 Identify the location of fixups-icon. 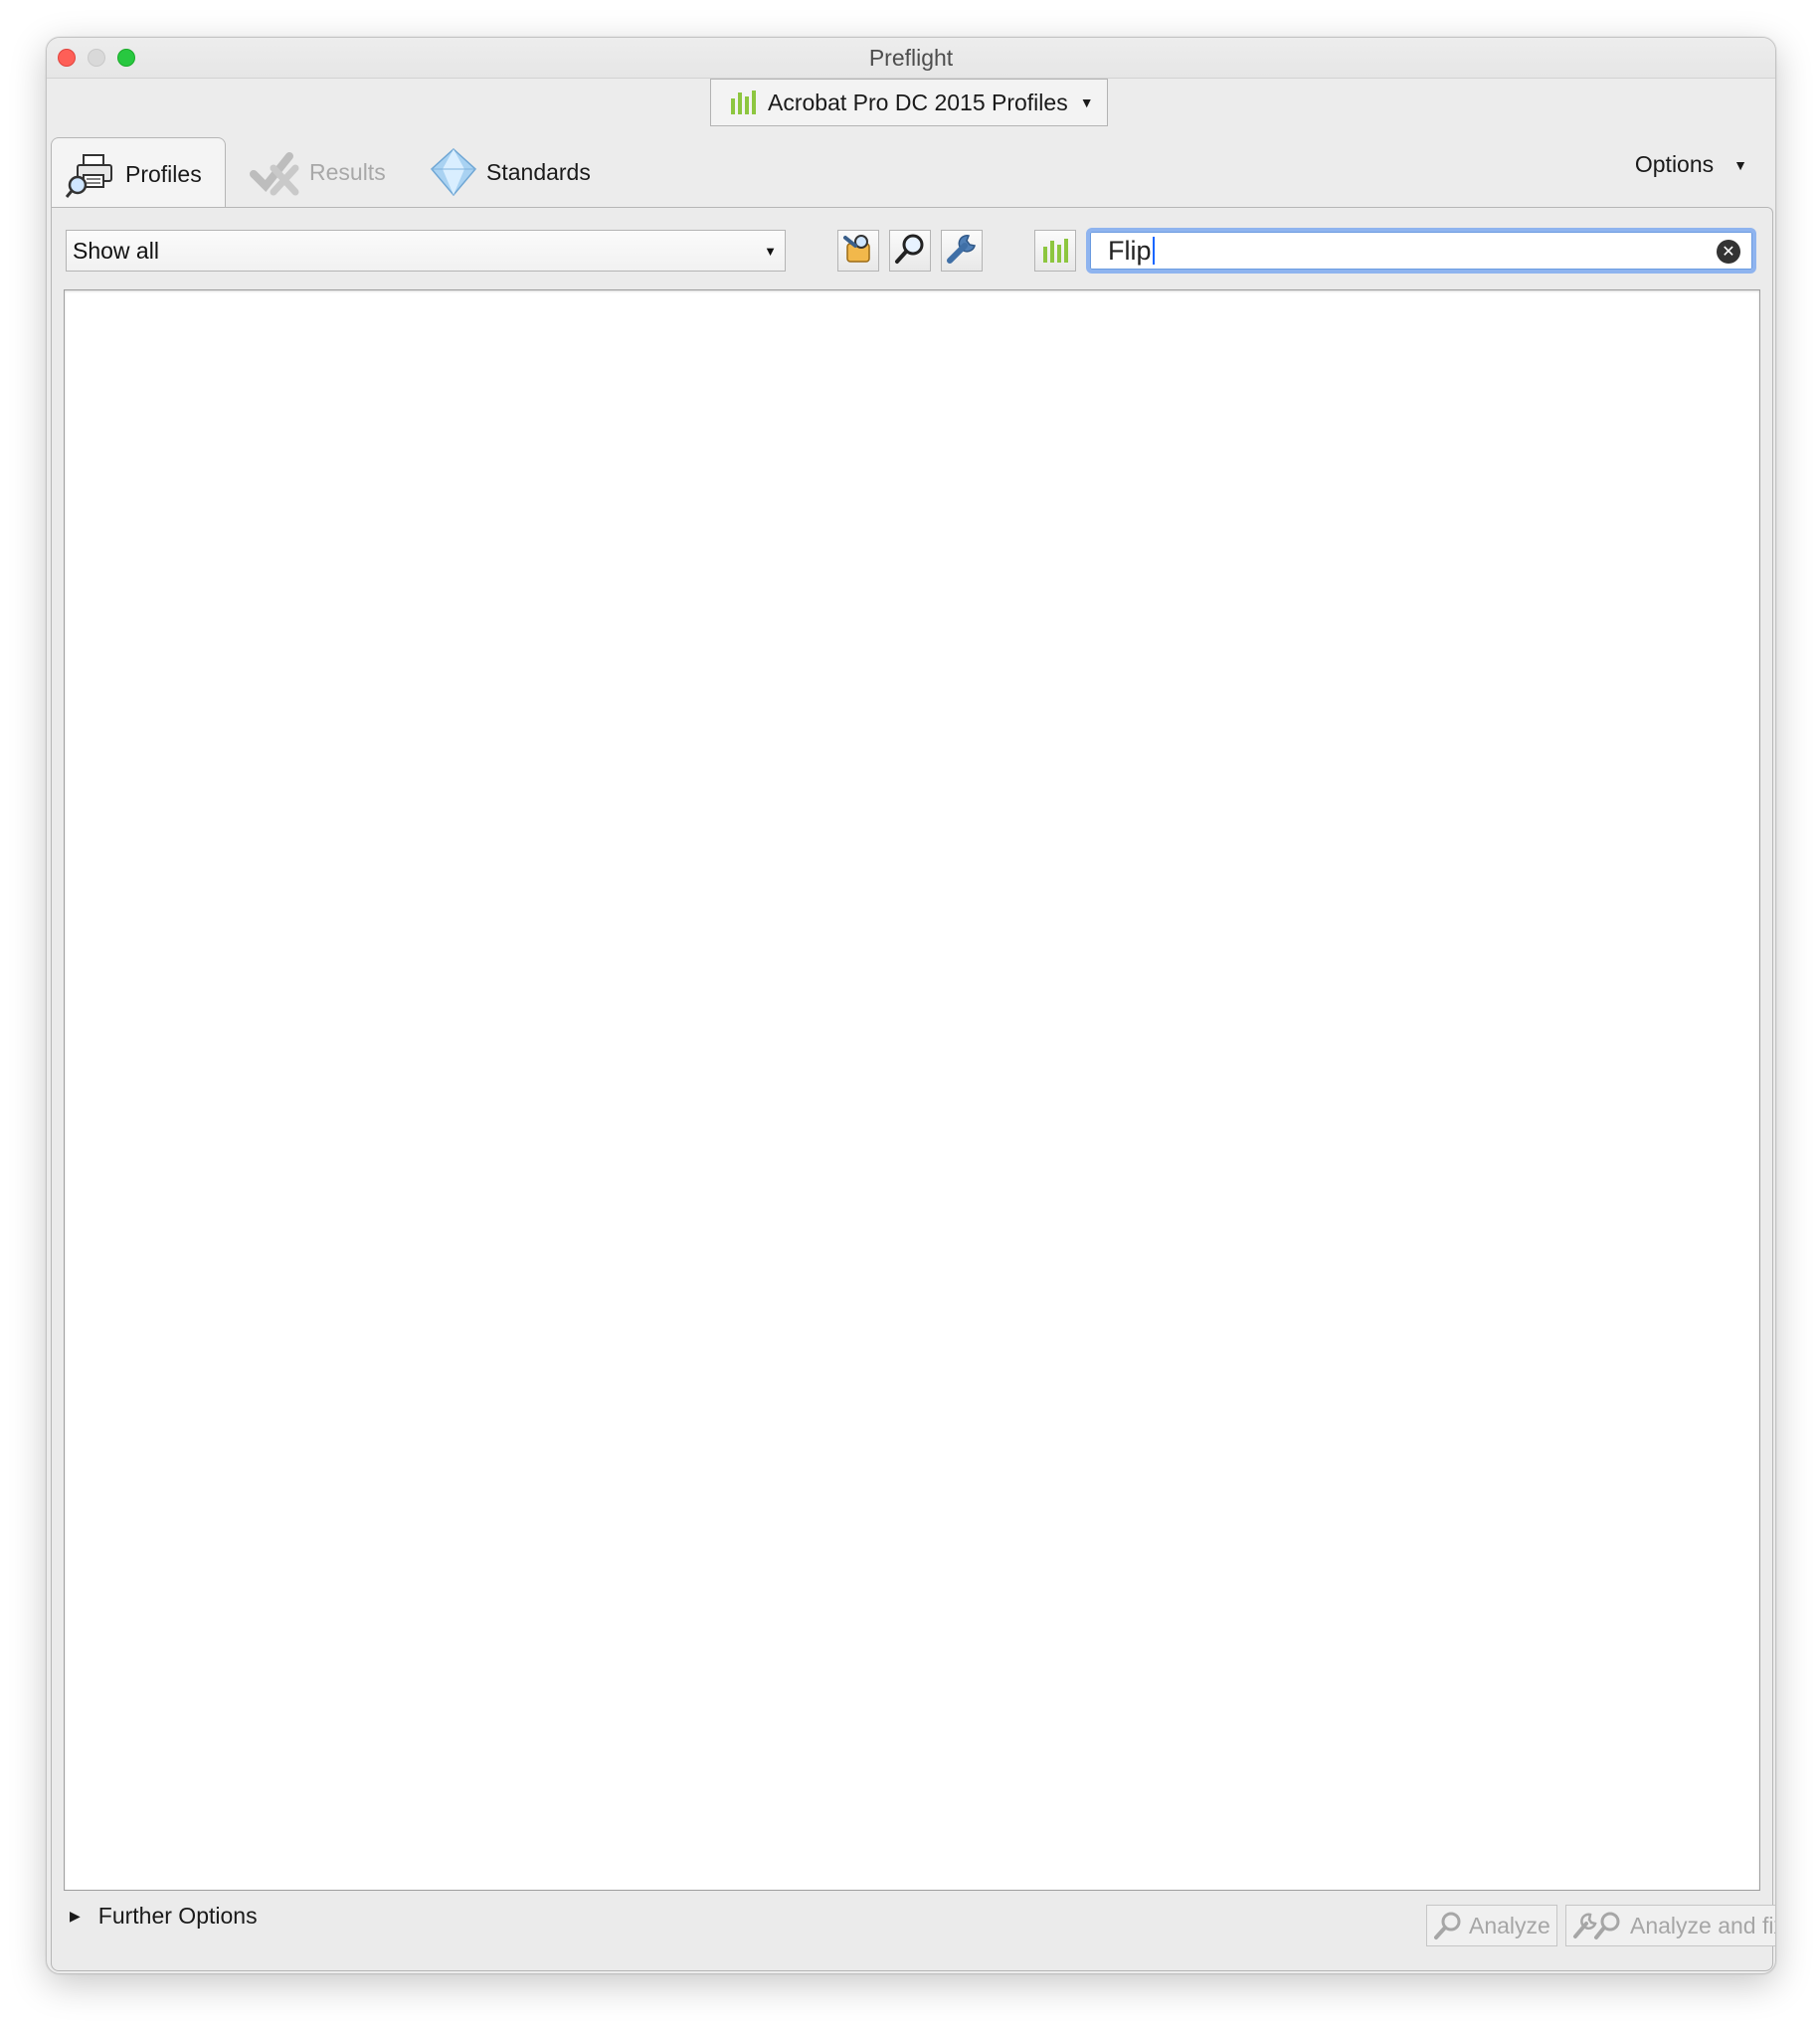
(858, 251).